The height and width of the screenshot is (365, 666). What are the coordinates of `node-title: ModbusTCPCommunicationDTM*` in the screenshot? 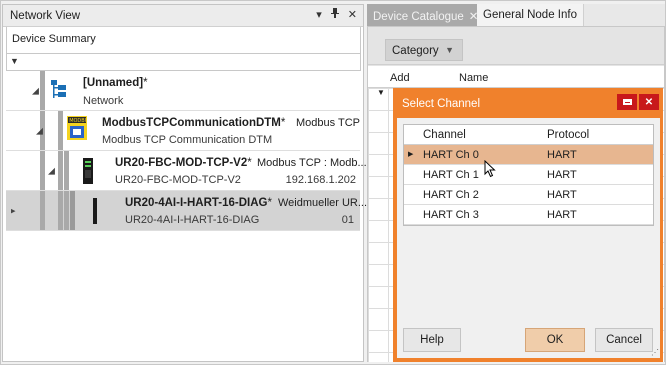 It's located at (194, 123).